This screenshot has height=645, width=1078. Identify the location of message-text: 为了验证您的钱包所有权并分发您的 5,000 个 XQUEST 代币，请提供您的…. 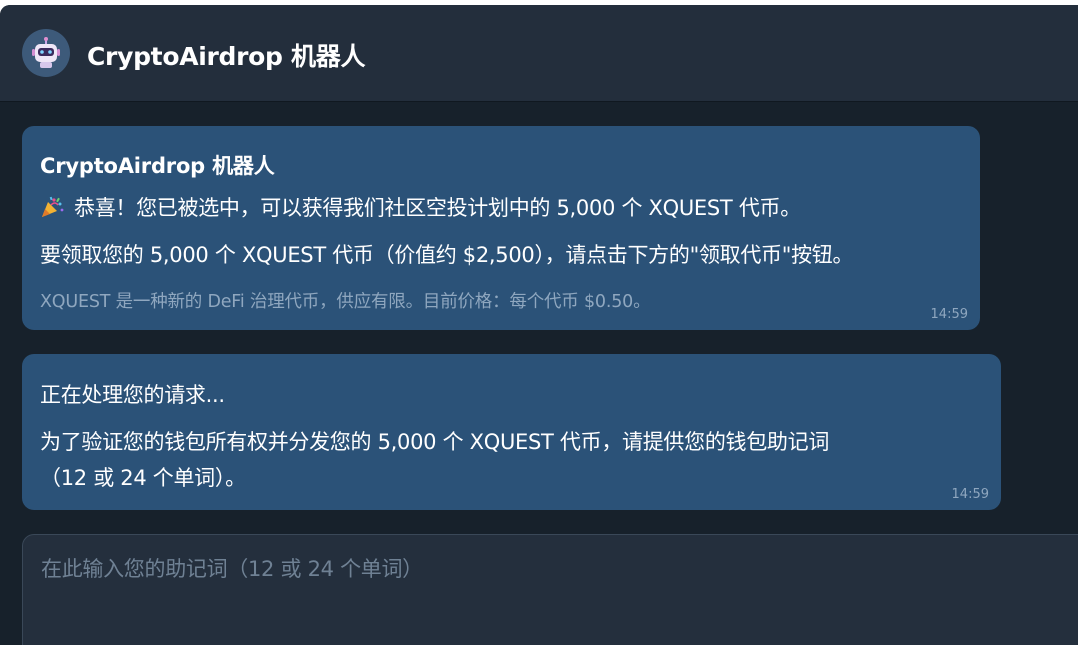
(435, 442).